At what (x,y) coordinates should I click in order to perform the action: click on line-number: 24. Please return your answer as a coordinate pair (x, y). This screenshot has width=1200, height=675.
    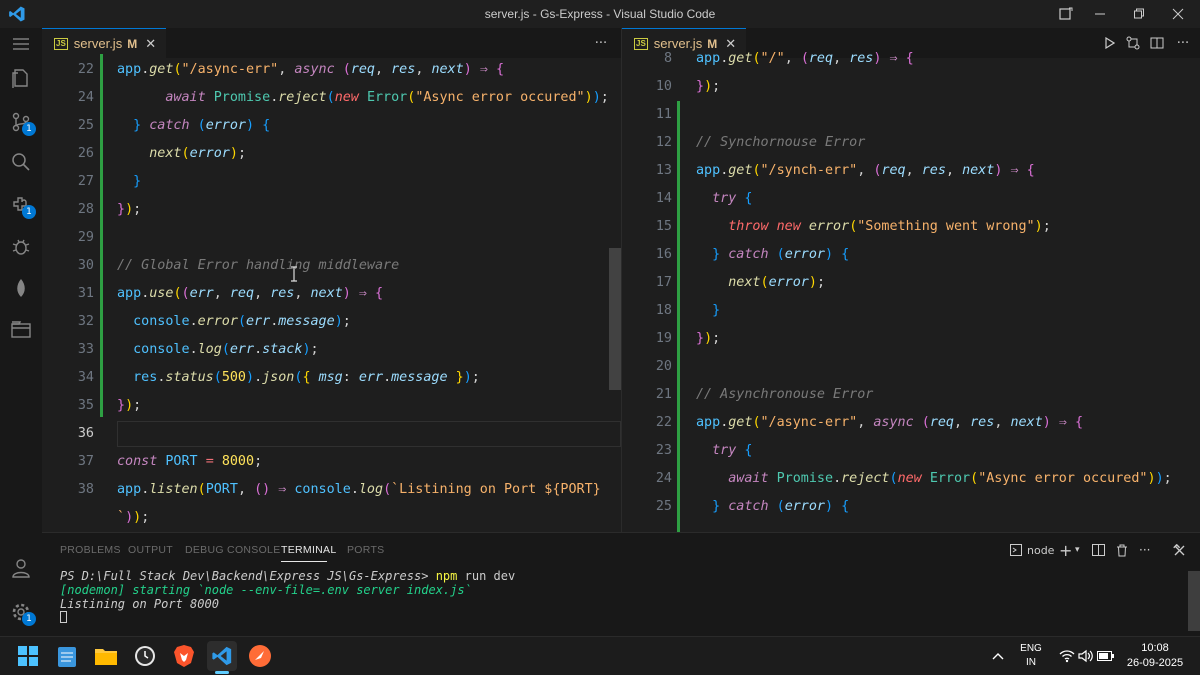
    Looking at the image, I should click on (663, 478).